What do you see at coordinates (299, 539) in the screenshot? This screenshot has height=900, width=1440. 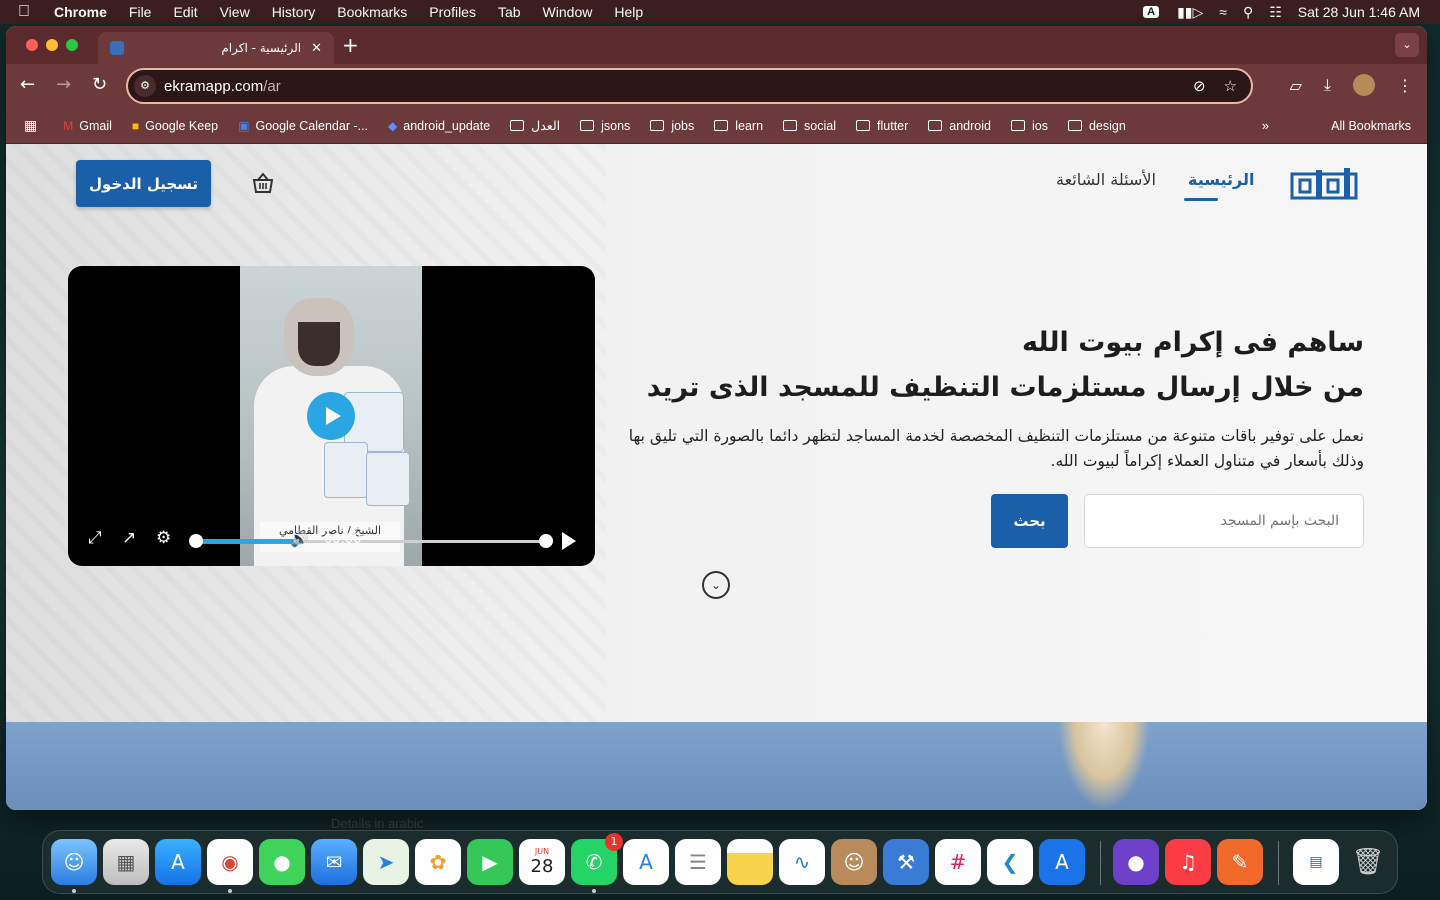 I see `volume-icon: 🔊` at bounding box center [299, 539].